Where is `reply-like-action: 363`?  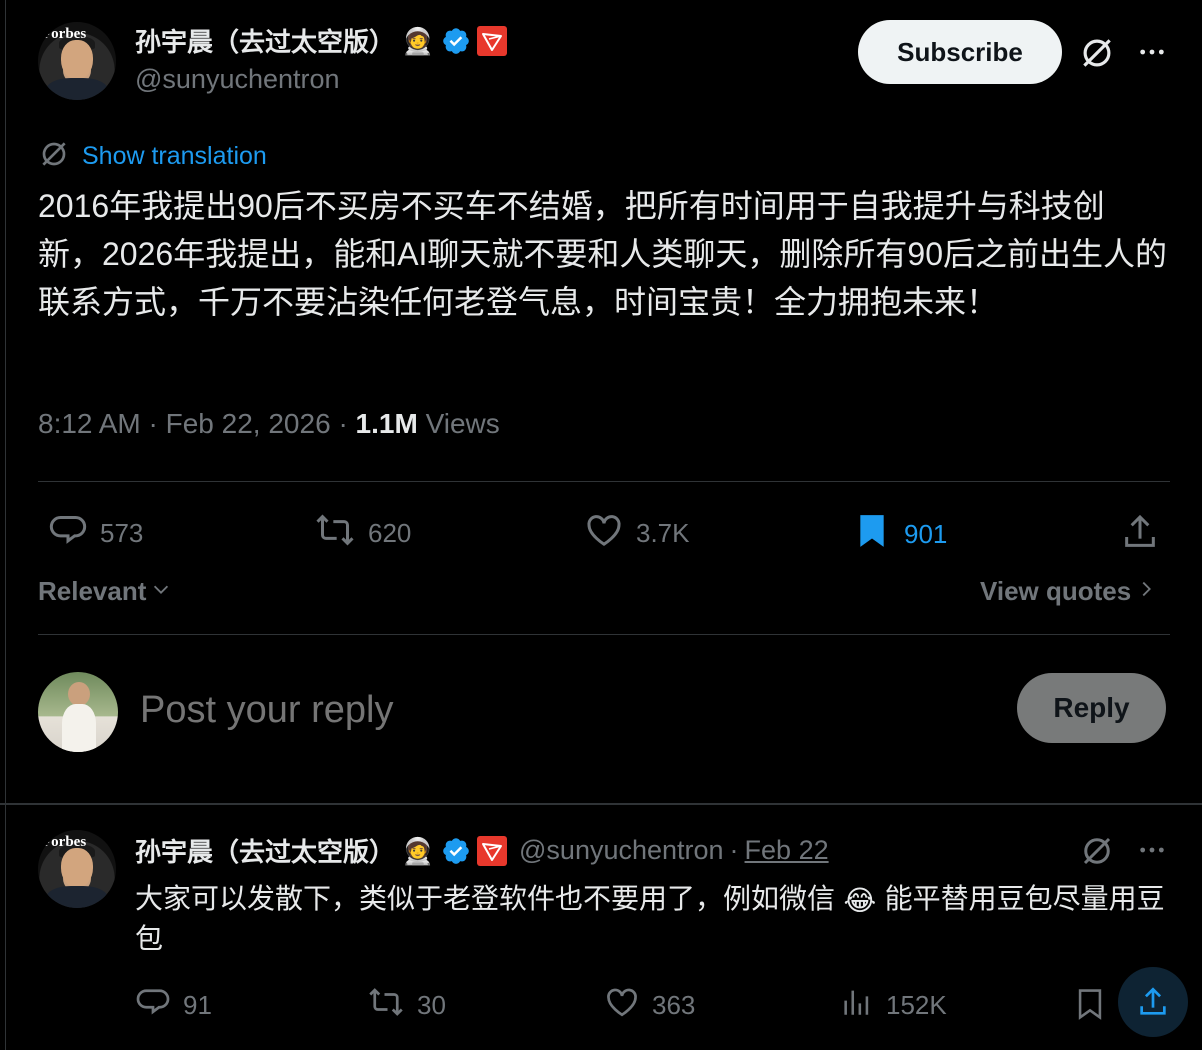
reply-like-action: 363 is located at coordinates (649, 1005).